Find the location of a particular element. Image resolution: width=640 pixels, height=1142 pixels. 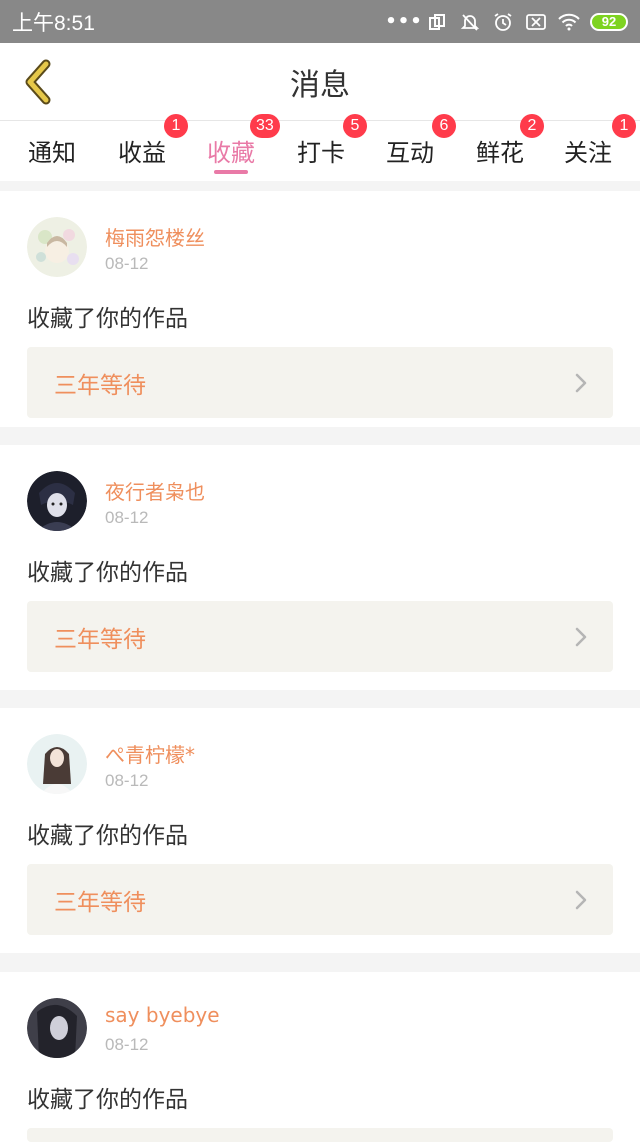

tab-label: 打卡 is located at coordinates (321, 153).